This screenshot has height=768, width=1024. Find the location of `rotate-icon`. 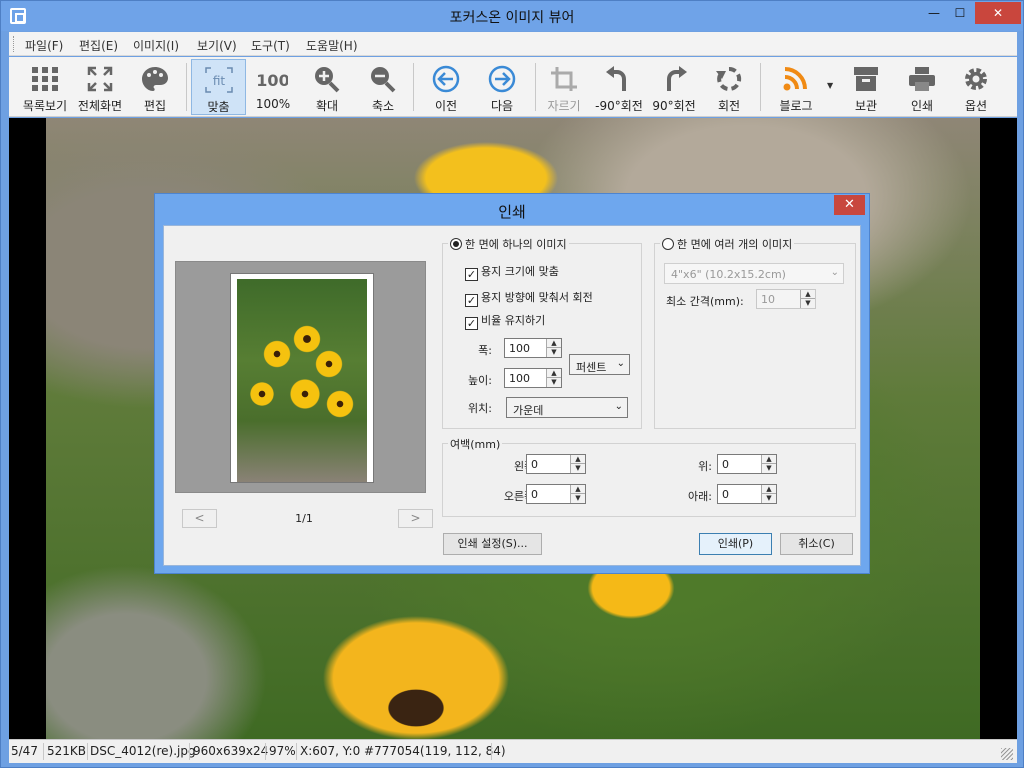

rotate-icon is located at coordinates (729, 78).